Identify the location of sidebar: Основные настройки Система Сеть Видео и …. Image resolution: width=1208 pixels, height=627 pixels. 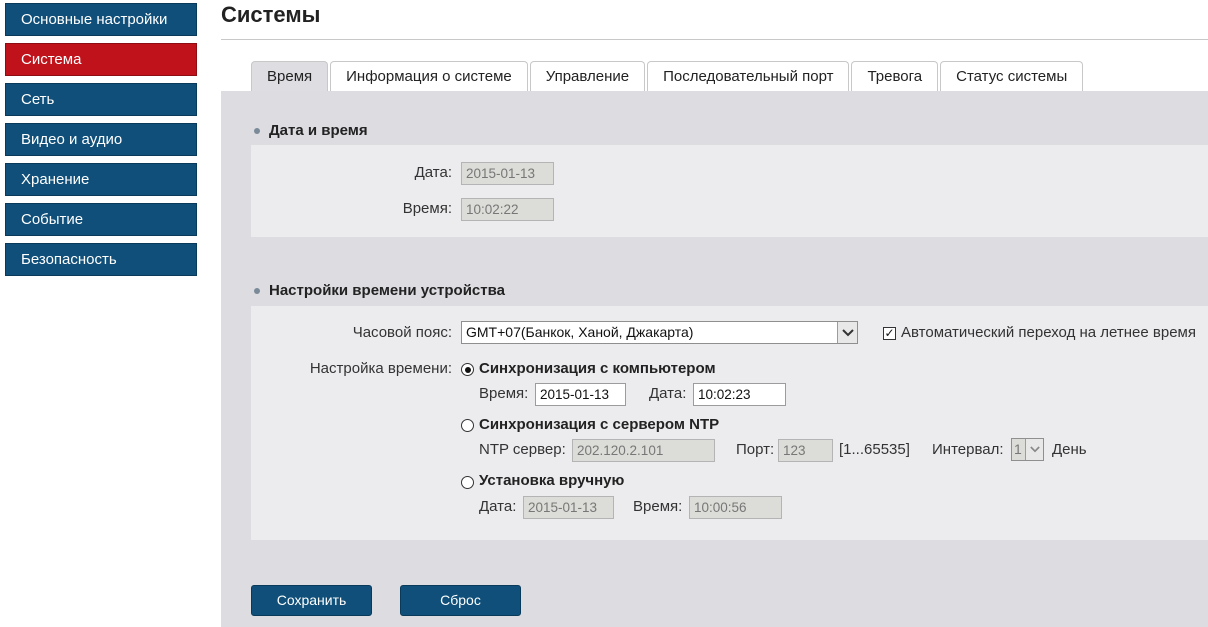
(101, 143).